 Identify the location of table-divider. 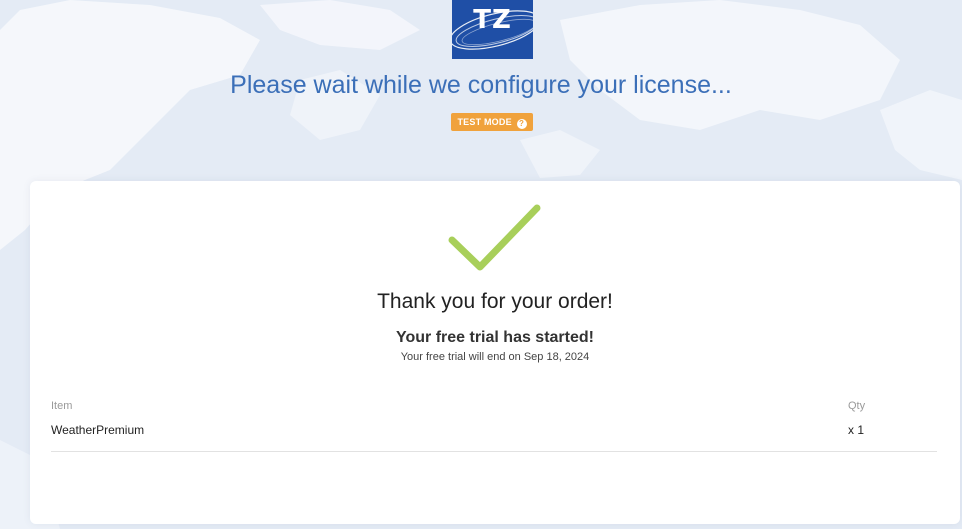
(494, 451).